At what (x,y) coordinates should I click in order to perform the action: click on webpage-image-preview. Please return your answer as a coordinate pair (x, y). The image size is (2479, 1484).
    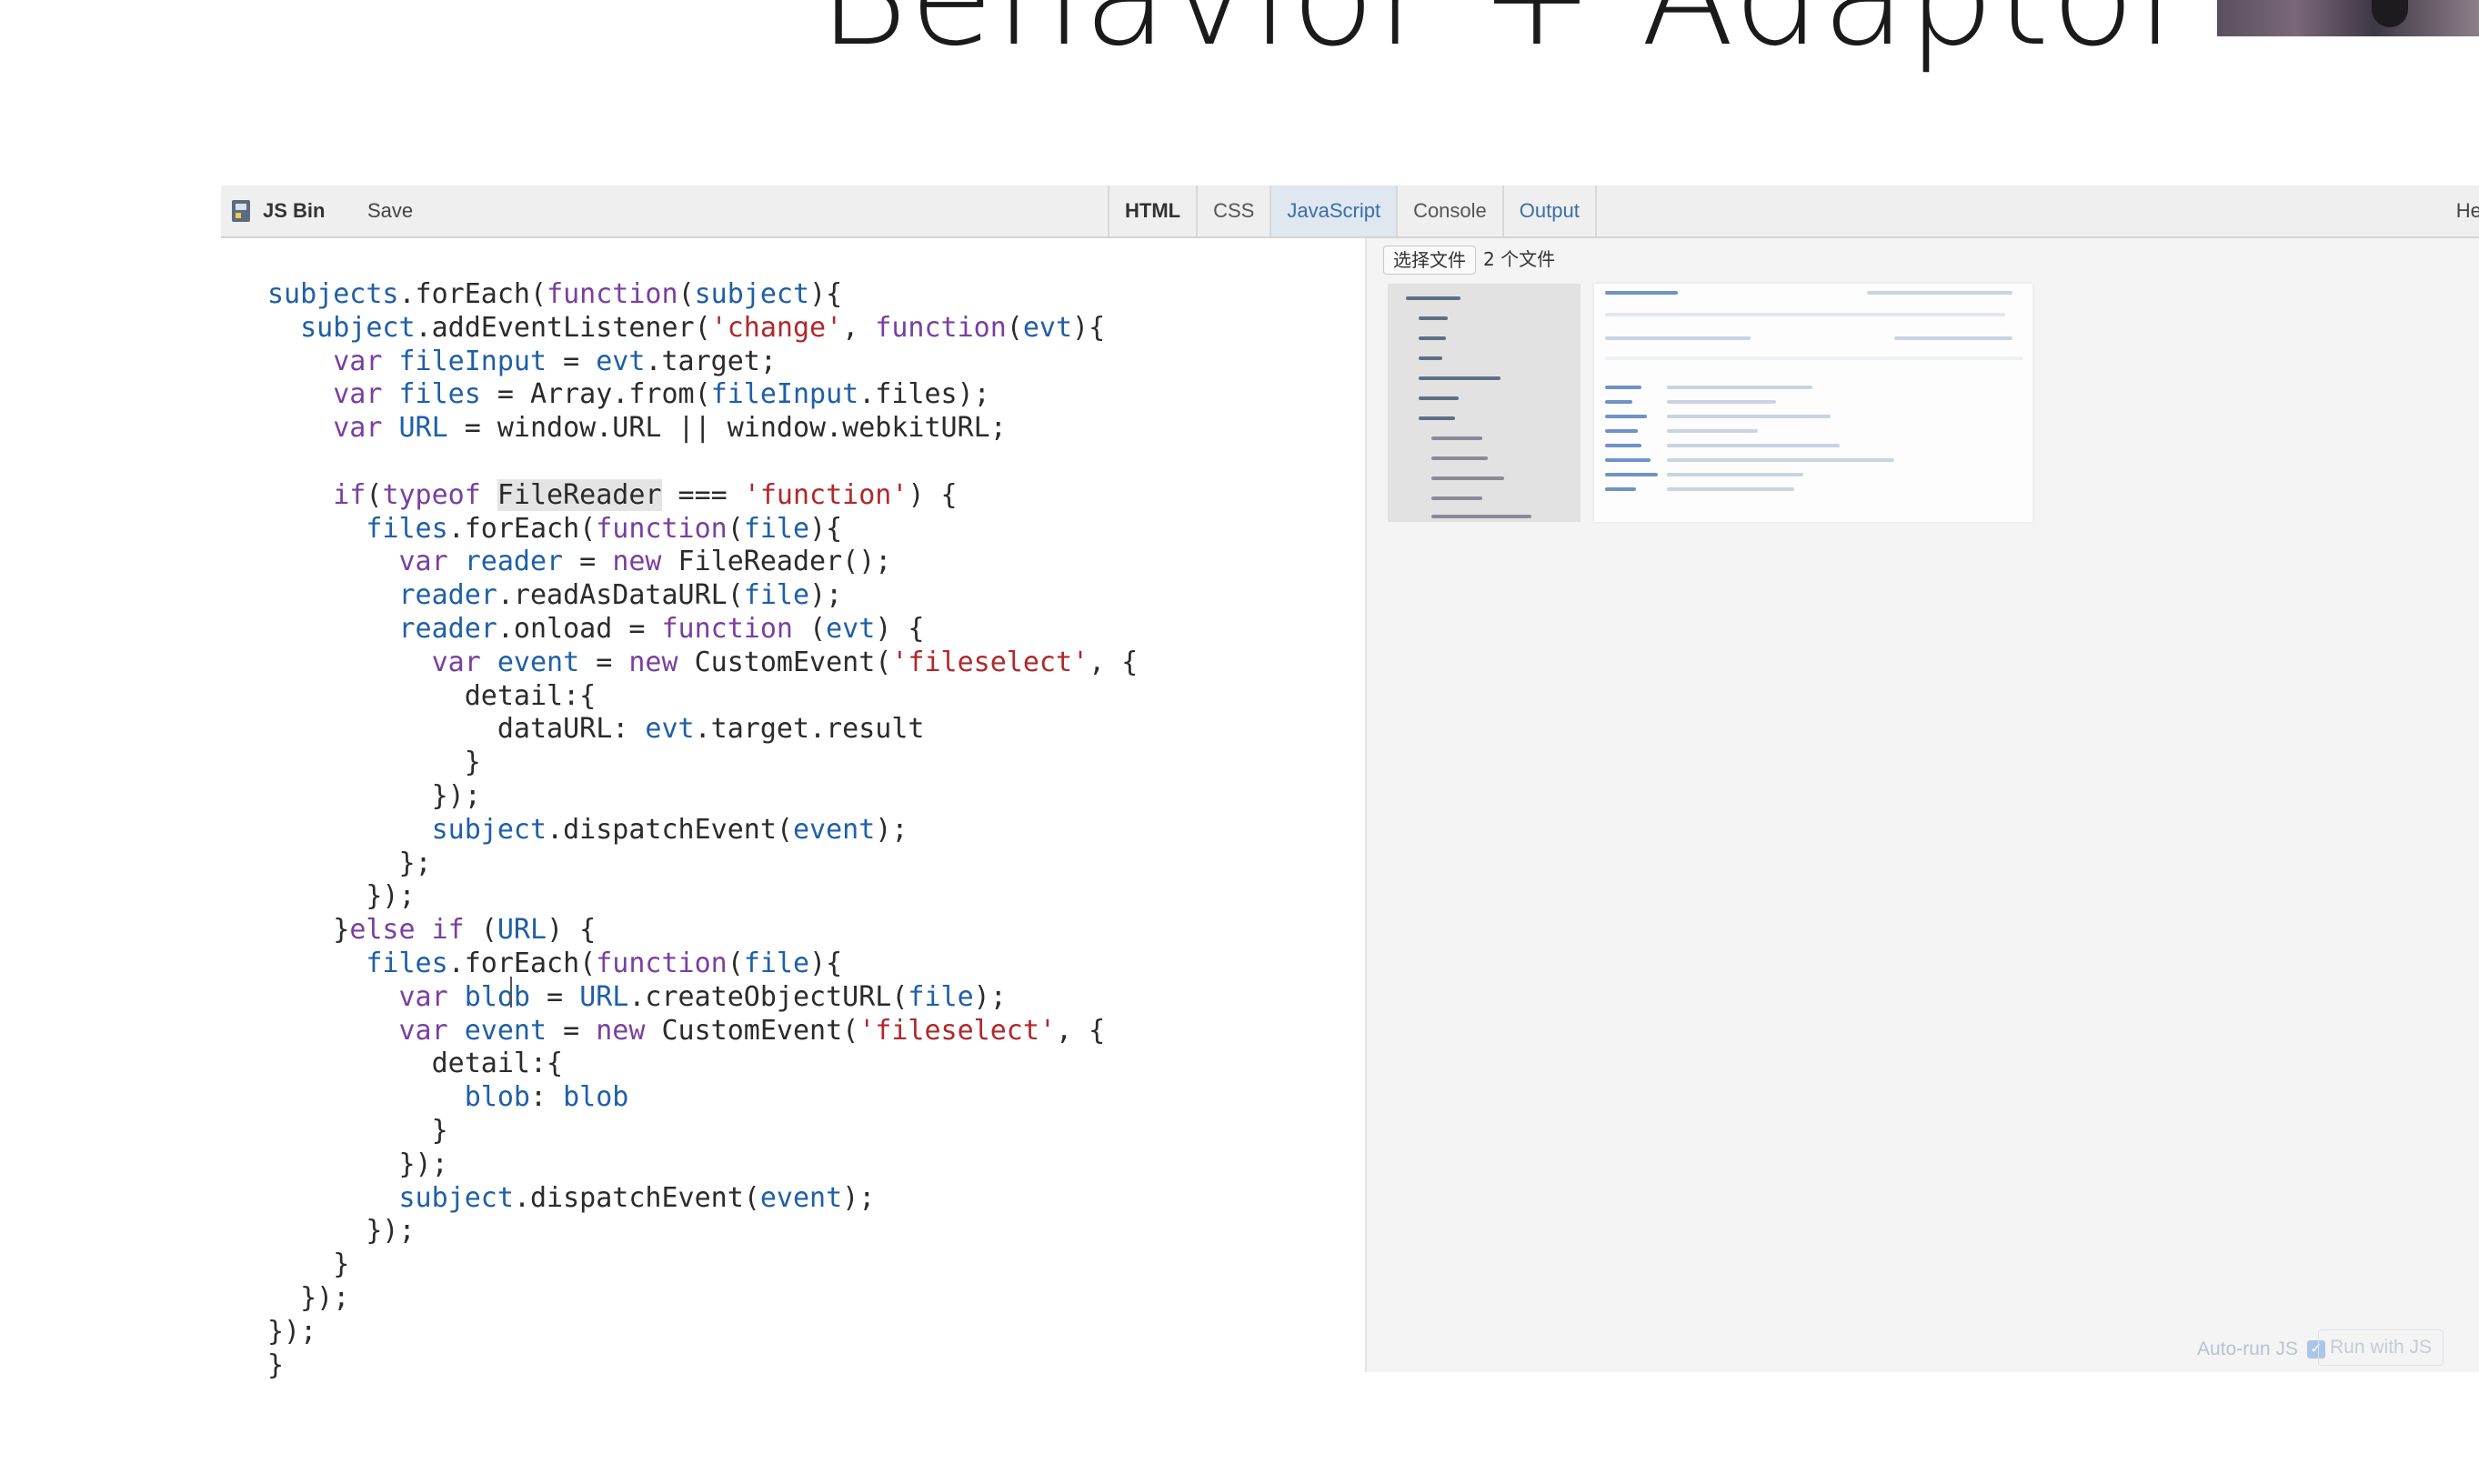
    Looking at the image, I should click on (1813, 403).